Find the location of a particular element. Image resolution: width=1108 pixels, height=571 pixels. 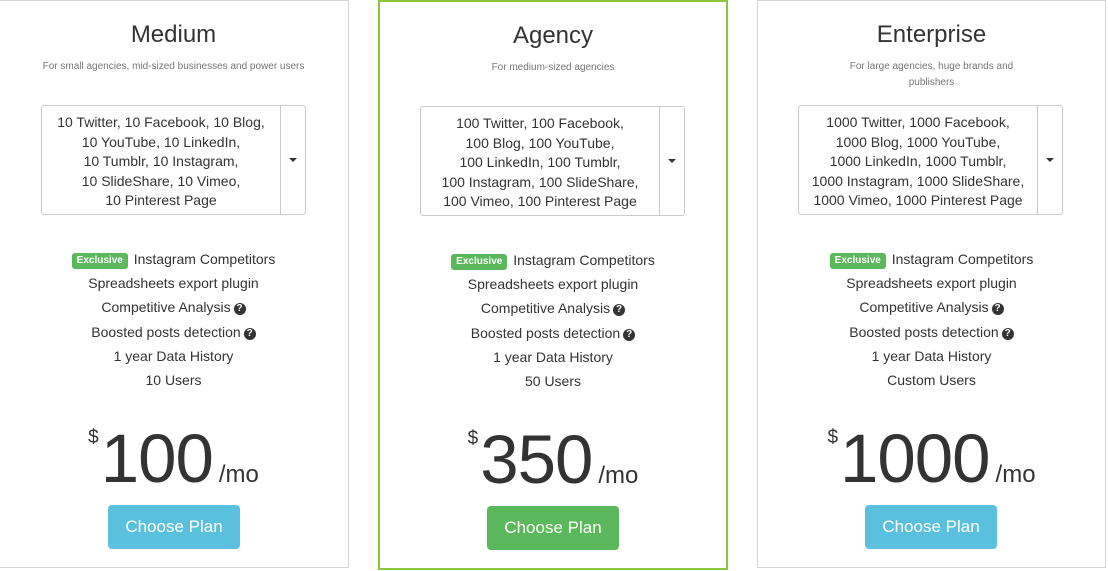

select-line: 1000 Twitter, 1000 Facebook, is located at coordinates (918, 122).